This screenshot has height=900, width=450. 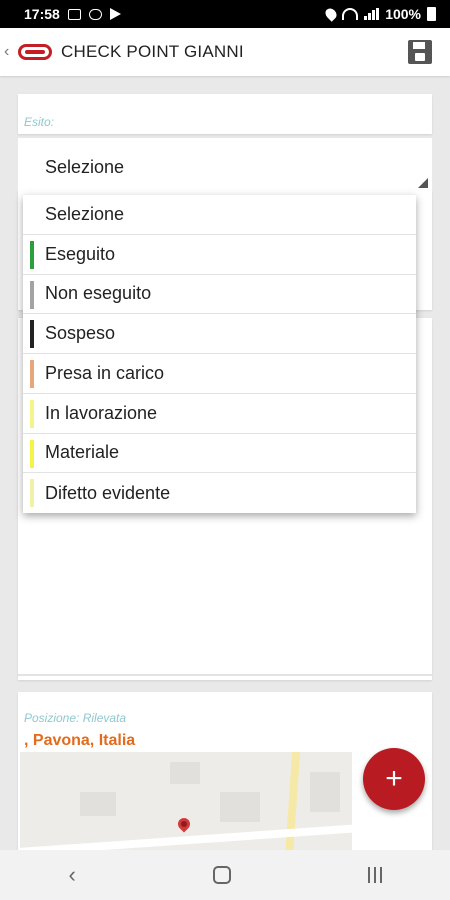 What do you see at coordinates (35, 52) in the screenshot?
I see `logo-icon` at bounding box center [35, 52].